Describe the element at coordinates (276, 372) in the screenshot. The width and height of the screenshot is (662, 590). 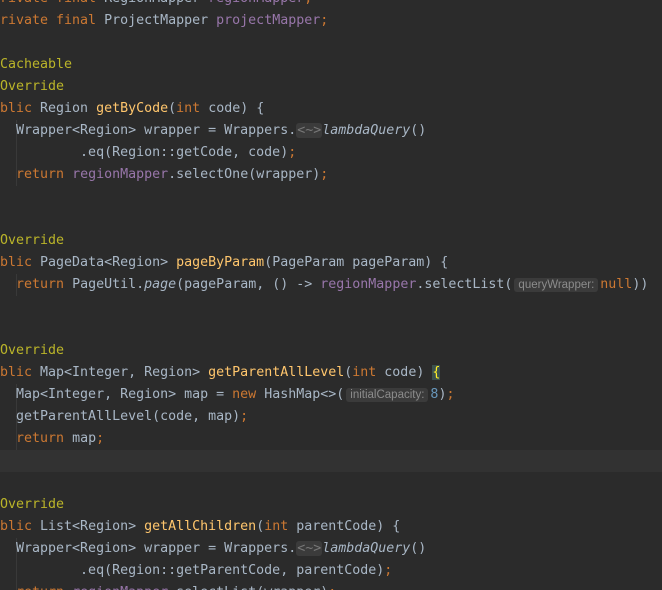
I see `method-name-token: getParentAllLevel` at that location.